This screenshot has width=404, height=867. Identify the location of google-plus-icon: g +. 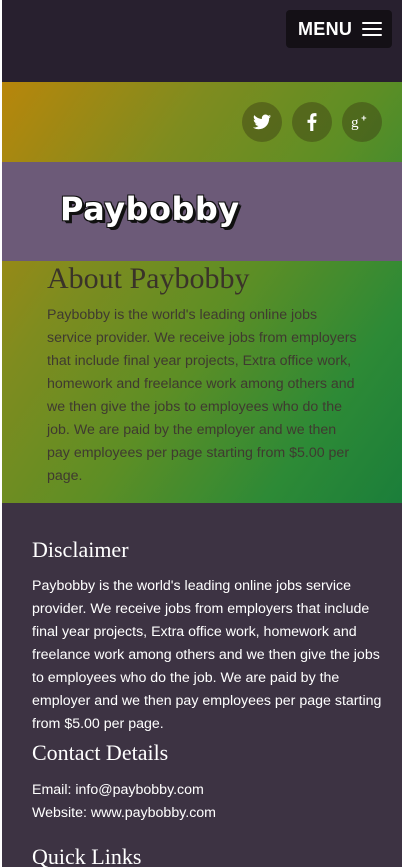
(362, 122).